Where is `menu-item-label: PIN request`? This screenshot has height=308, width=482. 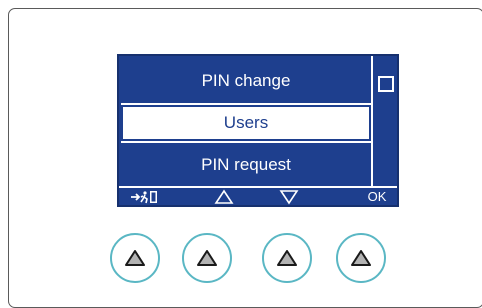
menu-item-label: PIN request is located at coordinates (246, 164).